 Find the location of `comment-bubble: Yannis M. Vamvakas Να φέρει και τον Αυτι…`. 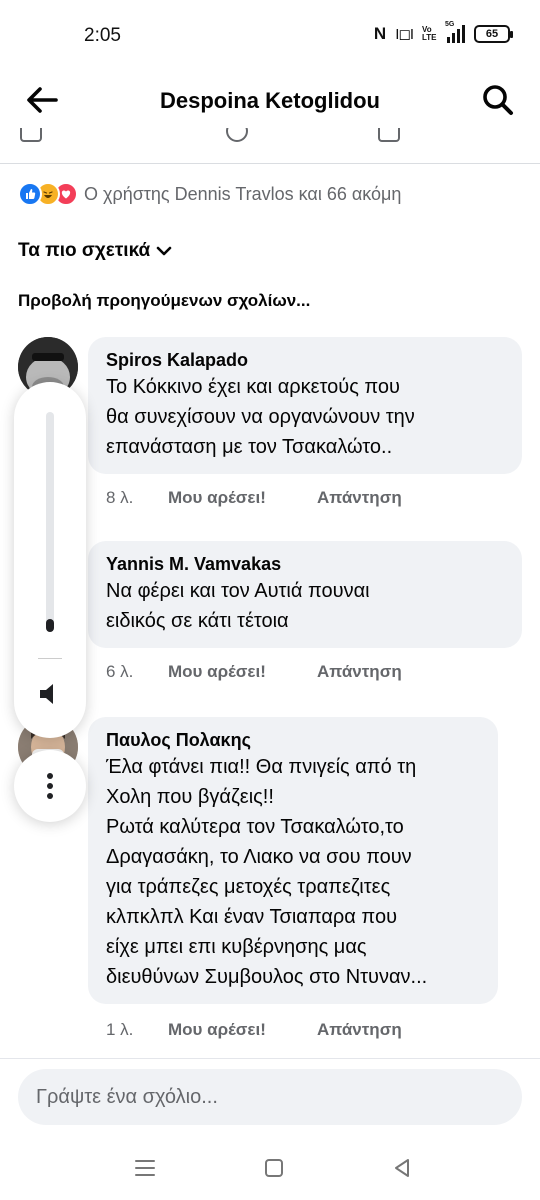

comment-bubble: Yannis M. Vamvakas Να φέρει και τον Αυτι… is located at coordinates (305, 594).